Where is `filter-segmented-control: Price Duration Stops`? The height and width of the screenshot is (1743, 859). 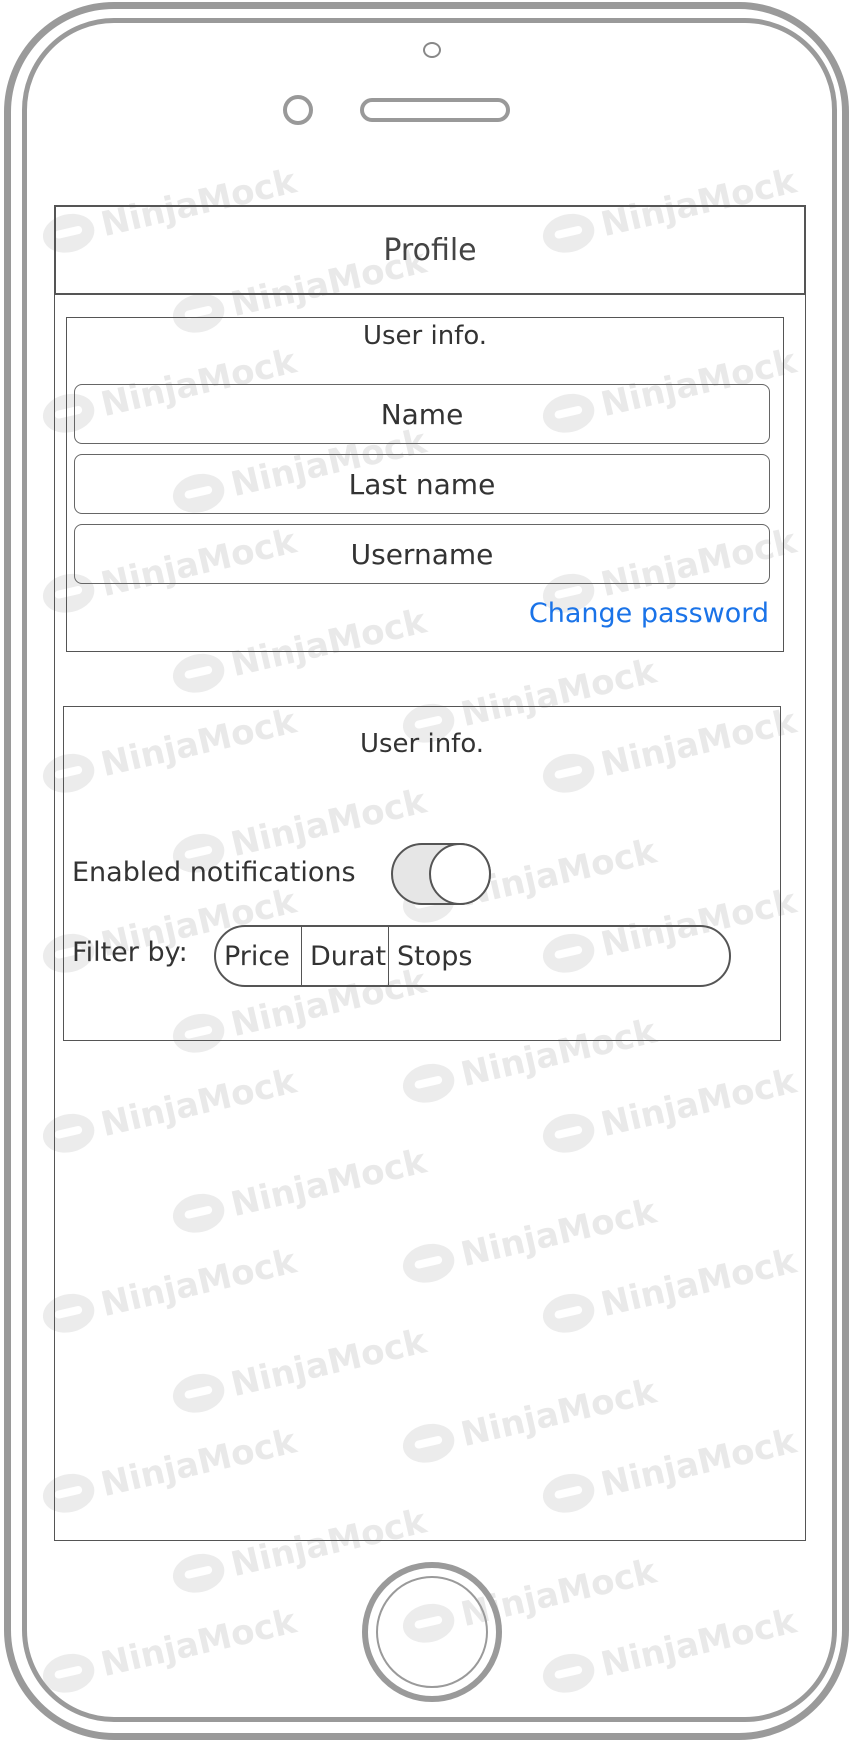 filter-segmented-control: Price Duration Stops is located at coordinates (472, 956).